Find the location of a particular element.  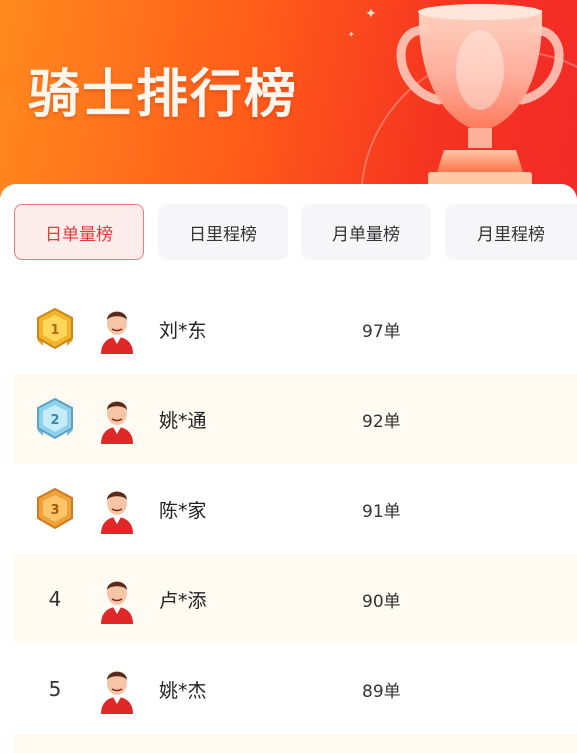

bronze-medal-icon: 3 is located at coordinates (55, 509).